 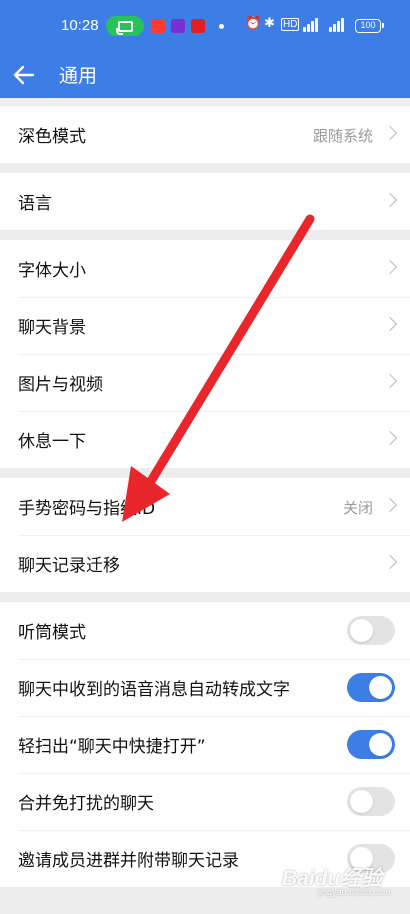 What do you see at coordinates (128, 861) in the screenshot?
I see `settings-row-label: 邀请成员进群并附带聊天记录` at bounding box center [128, 861].